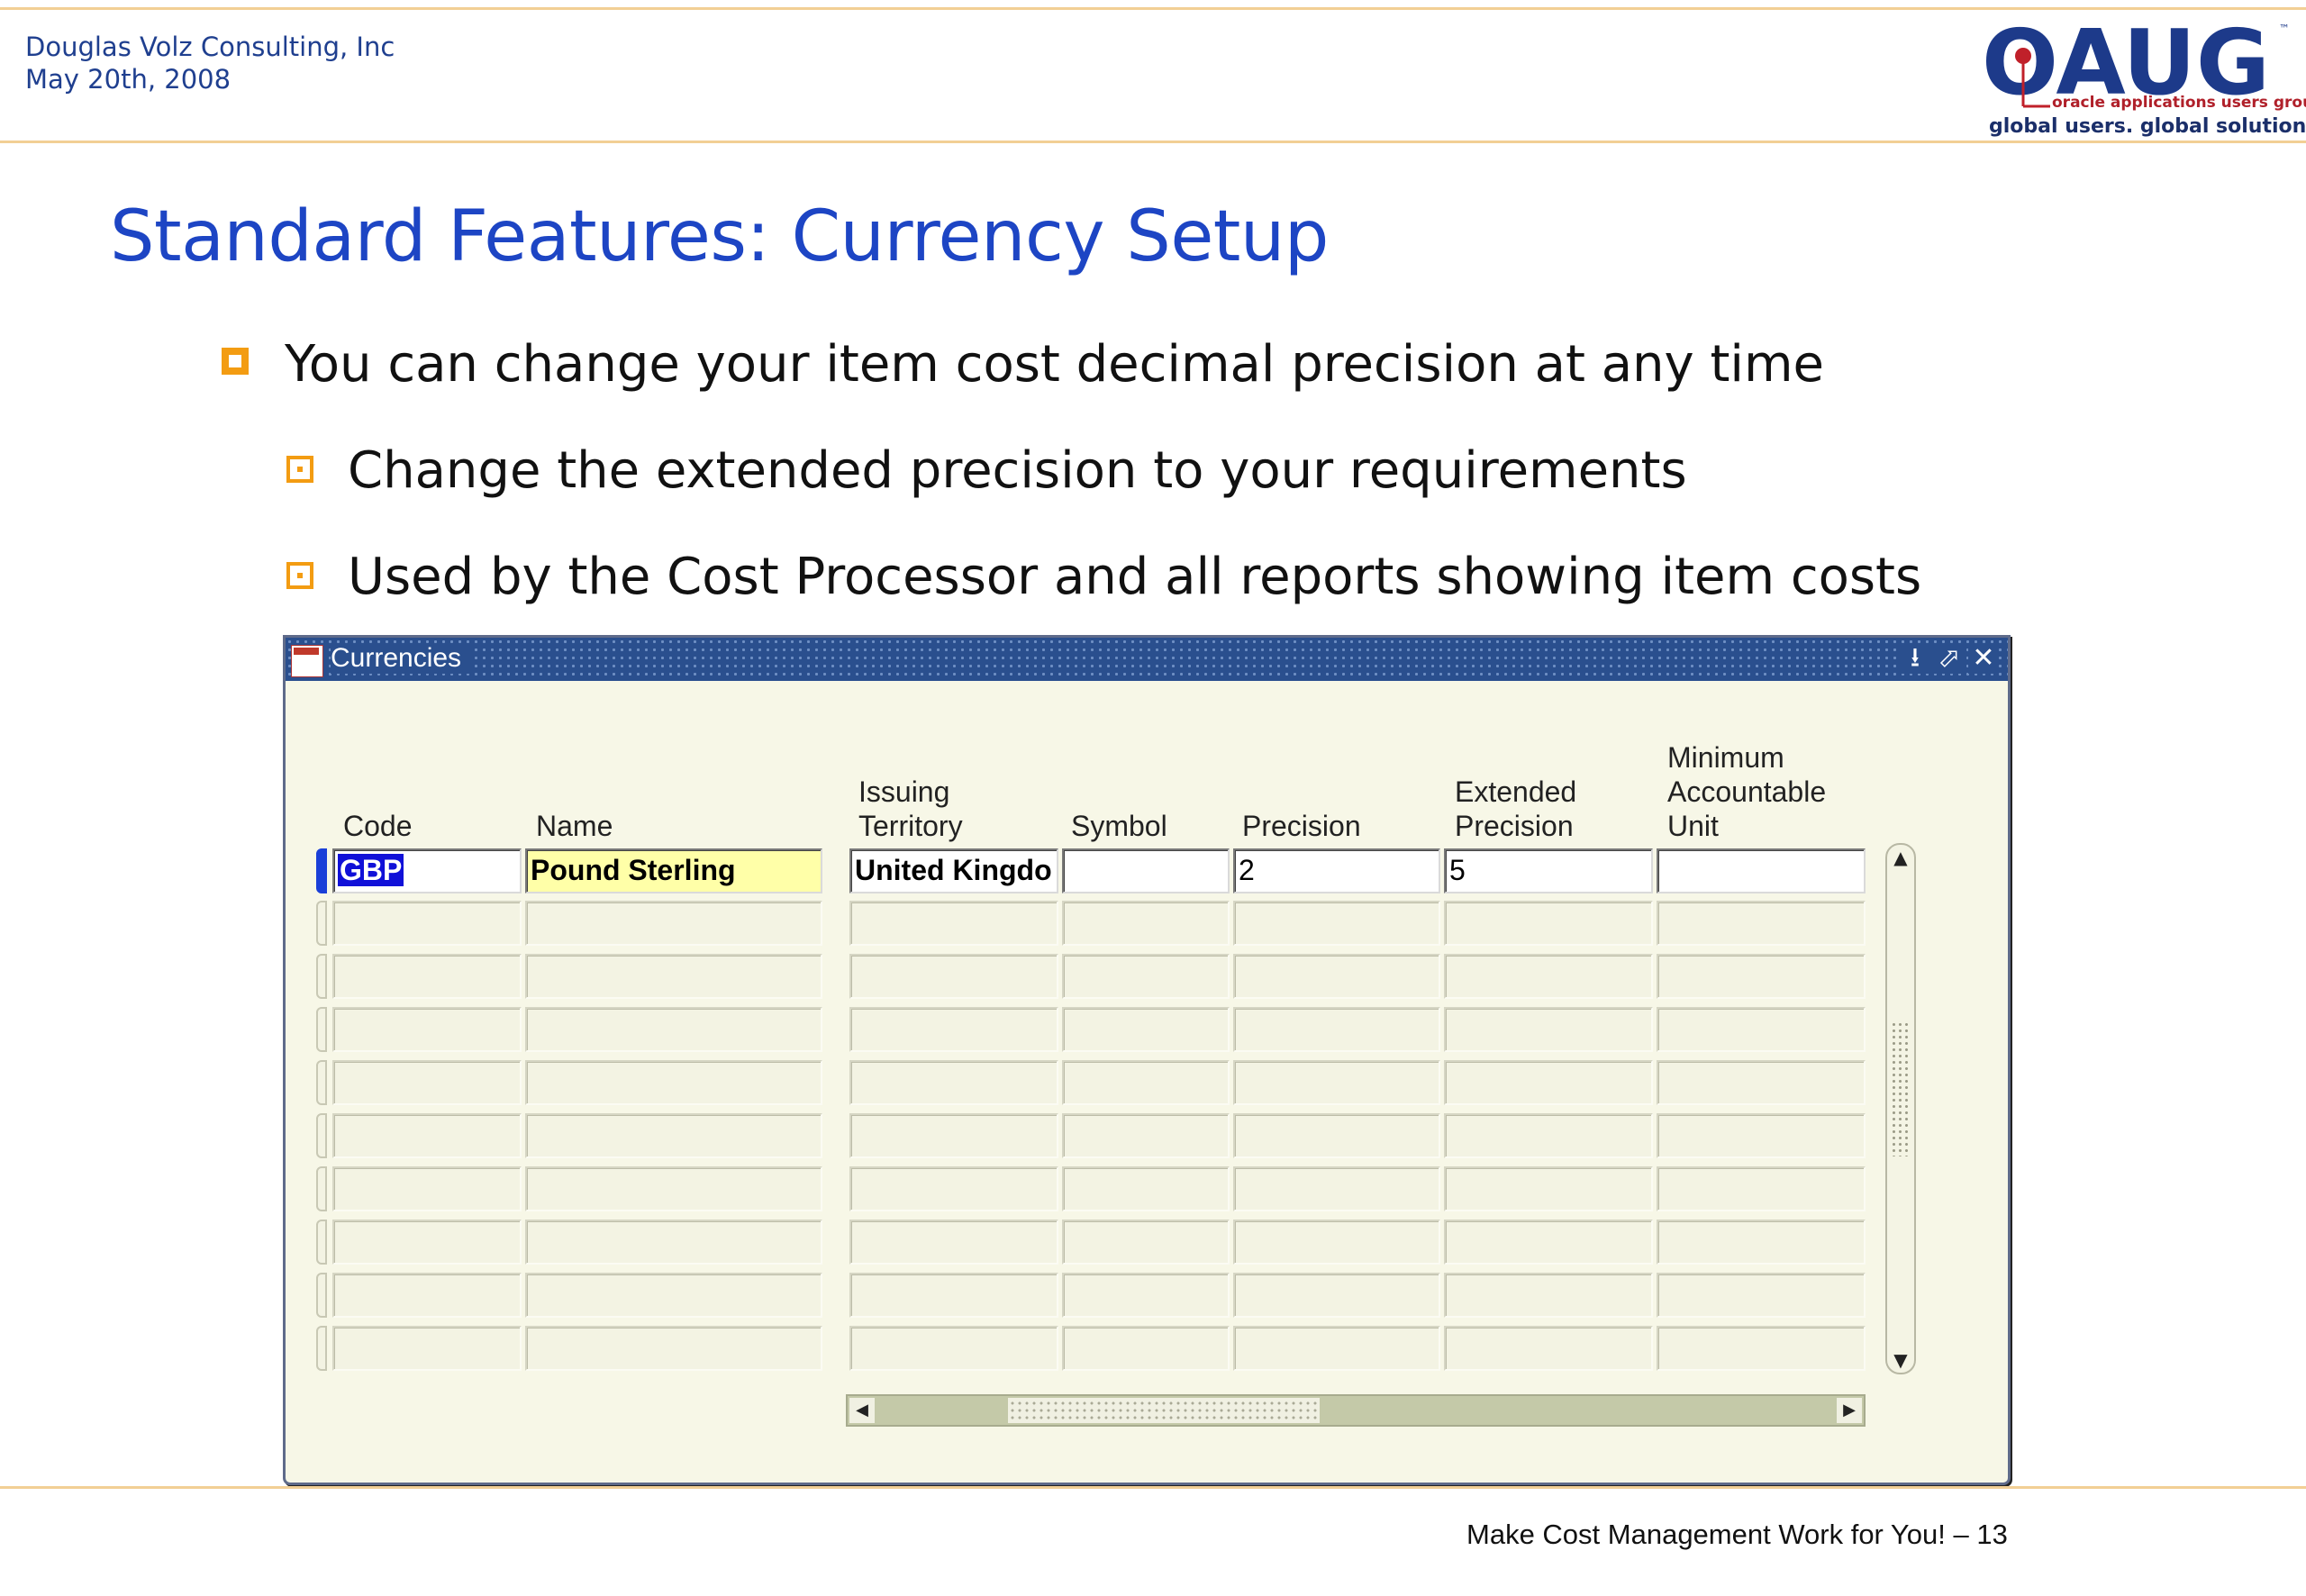 Image resolution: width=2306 pixels, height=1596 pixels. Describe the element at coordinates (1514, 826) in the screenshot. I see `column-header-ext-line2: Precision` at that location.